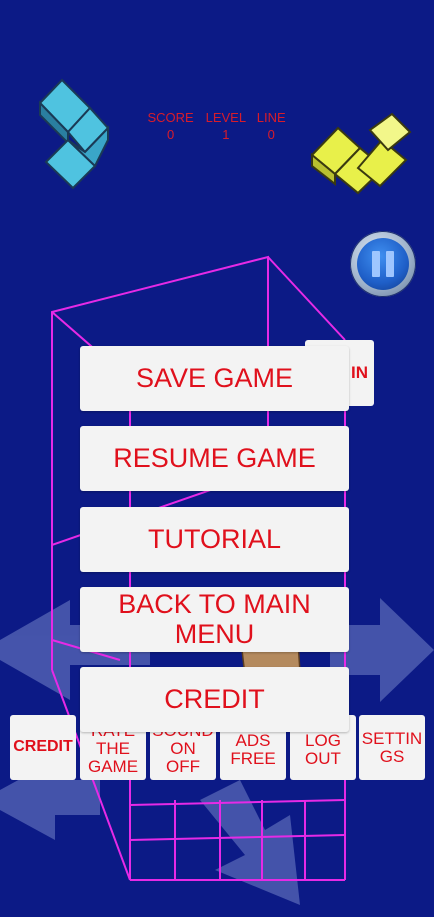  I want to click on pause-button, so click(383, 264).